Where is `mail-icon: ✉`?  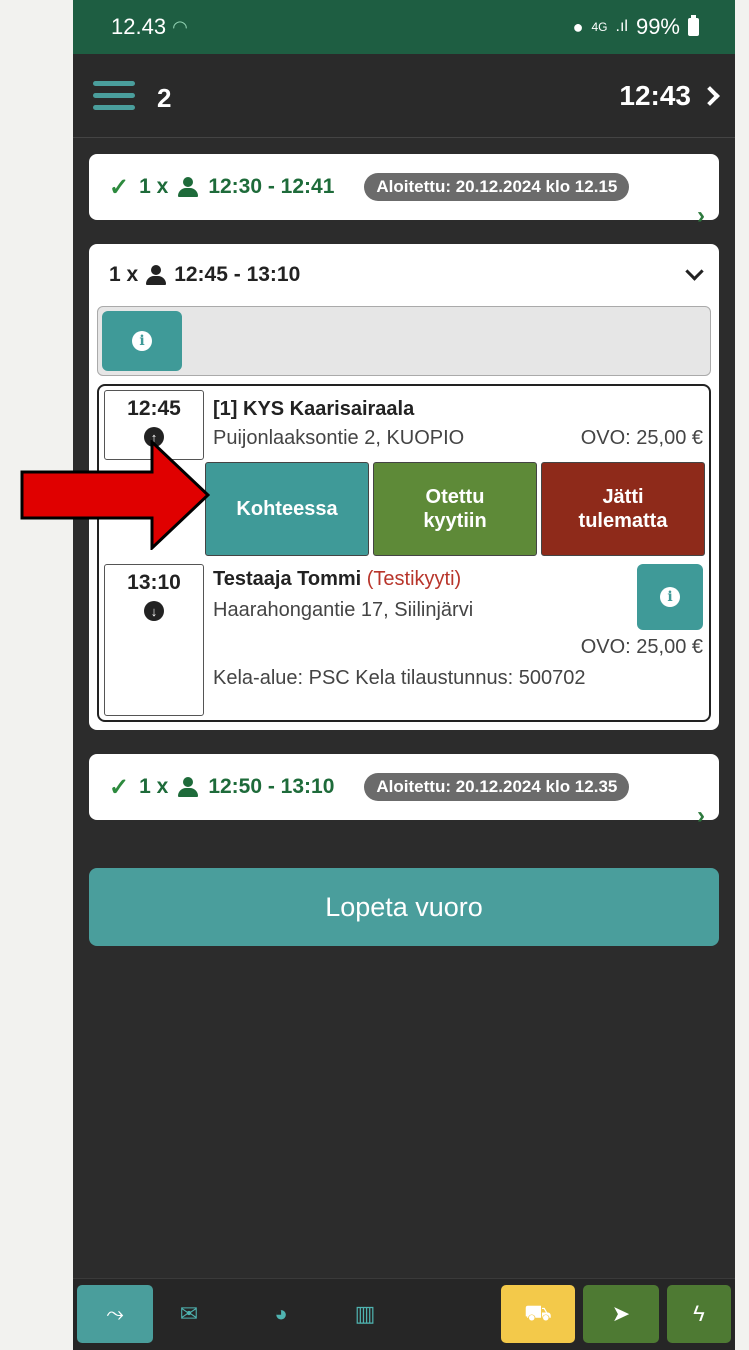 mail-icon: ✉ is located at coordinates (189, 1313).